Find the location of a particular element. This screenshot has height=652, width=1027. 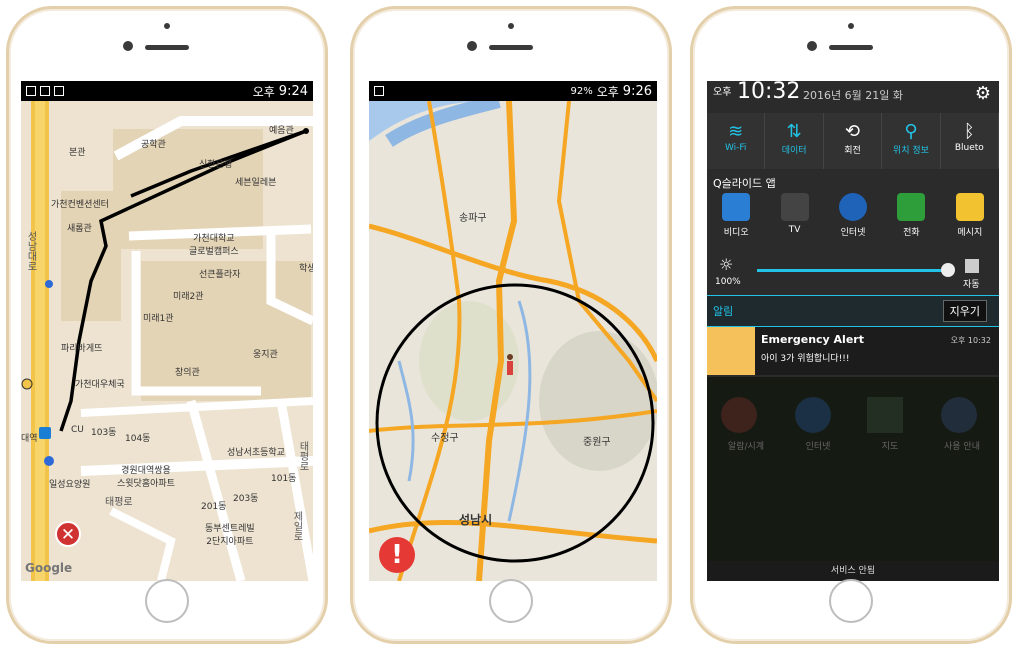

alarm-header: 알림 지우기 is located at coordinates (853, 311).